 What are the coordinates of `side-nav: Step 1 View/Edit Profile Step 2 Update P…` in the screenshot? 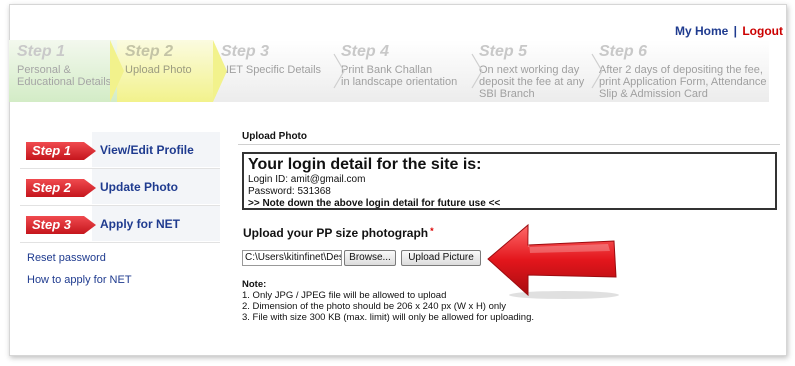 It's located at (120, 187).